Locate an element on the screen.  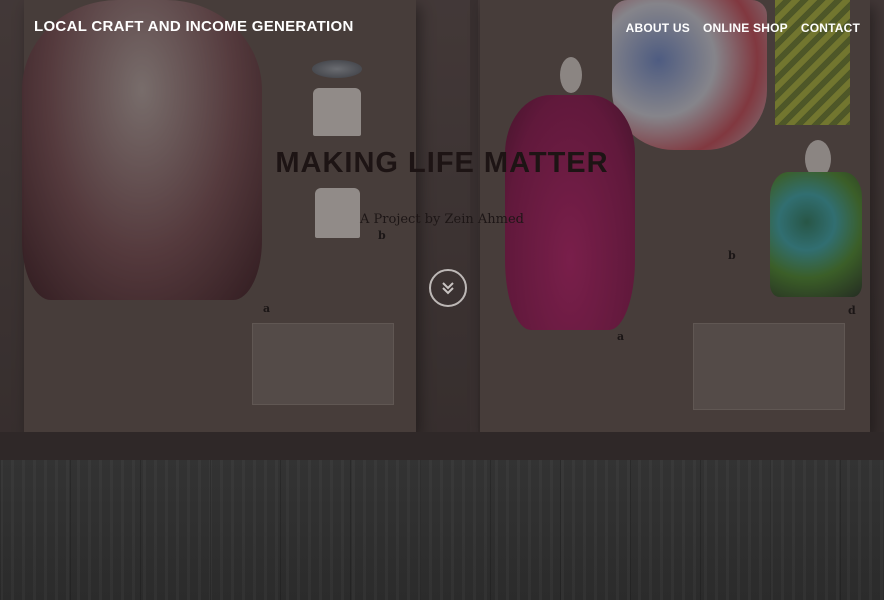
scroll-down-button is located at coordinates (448, 288).